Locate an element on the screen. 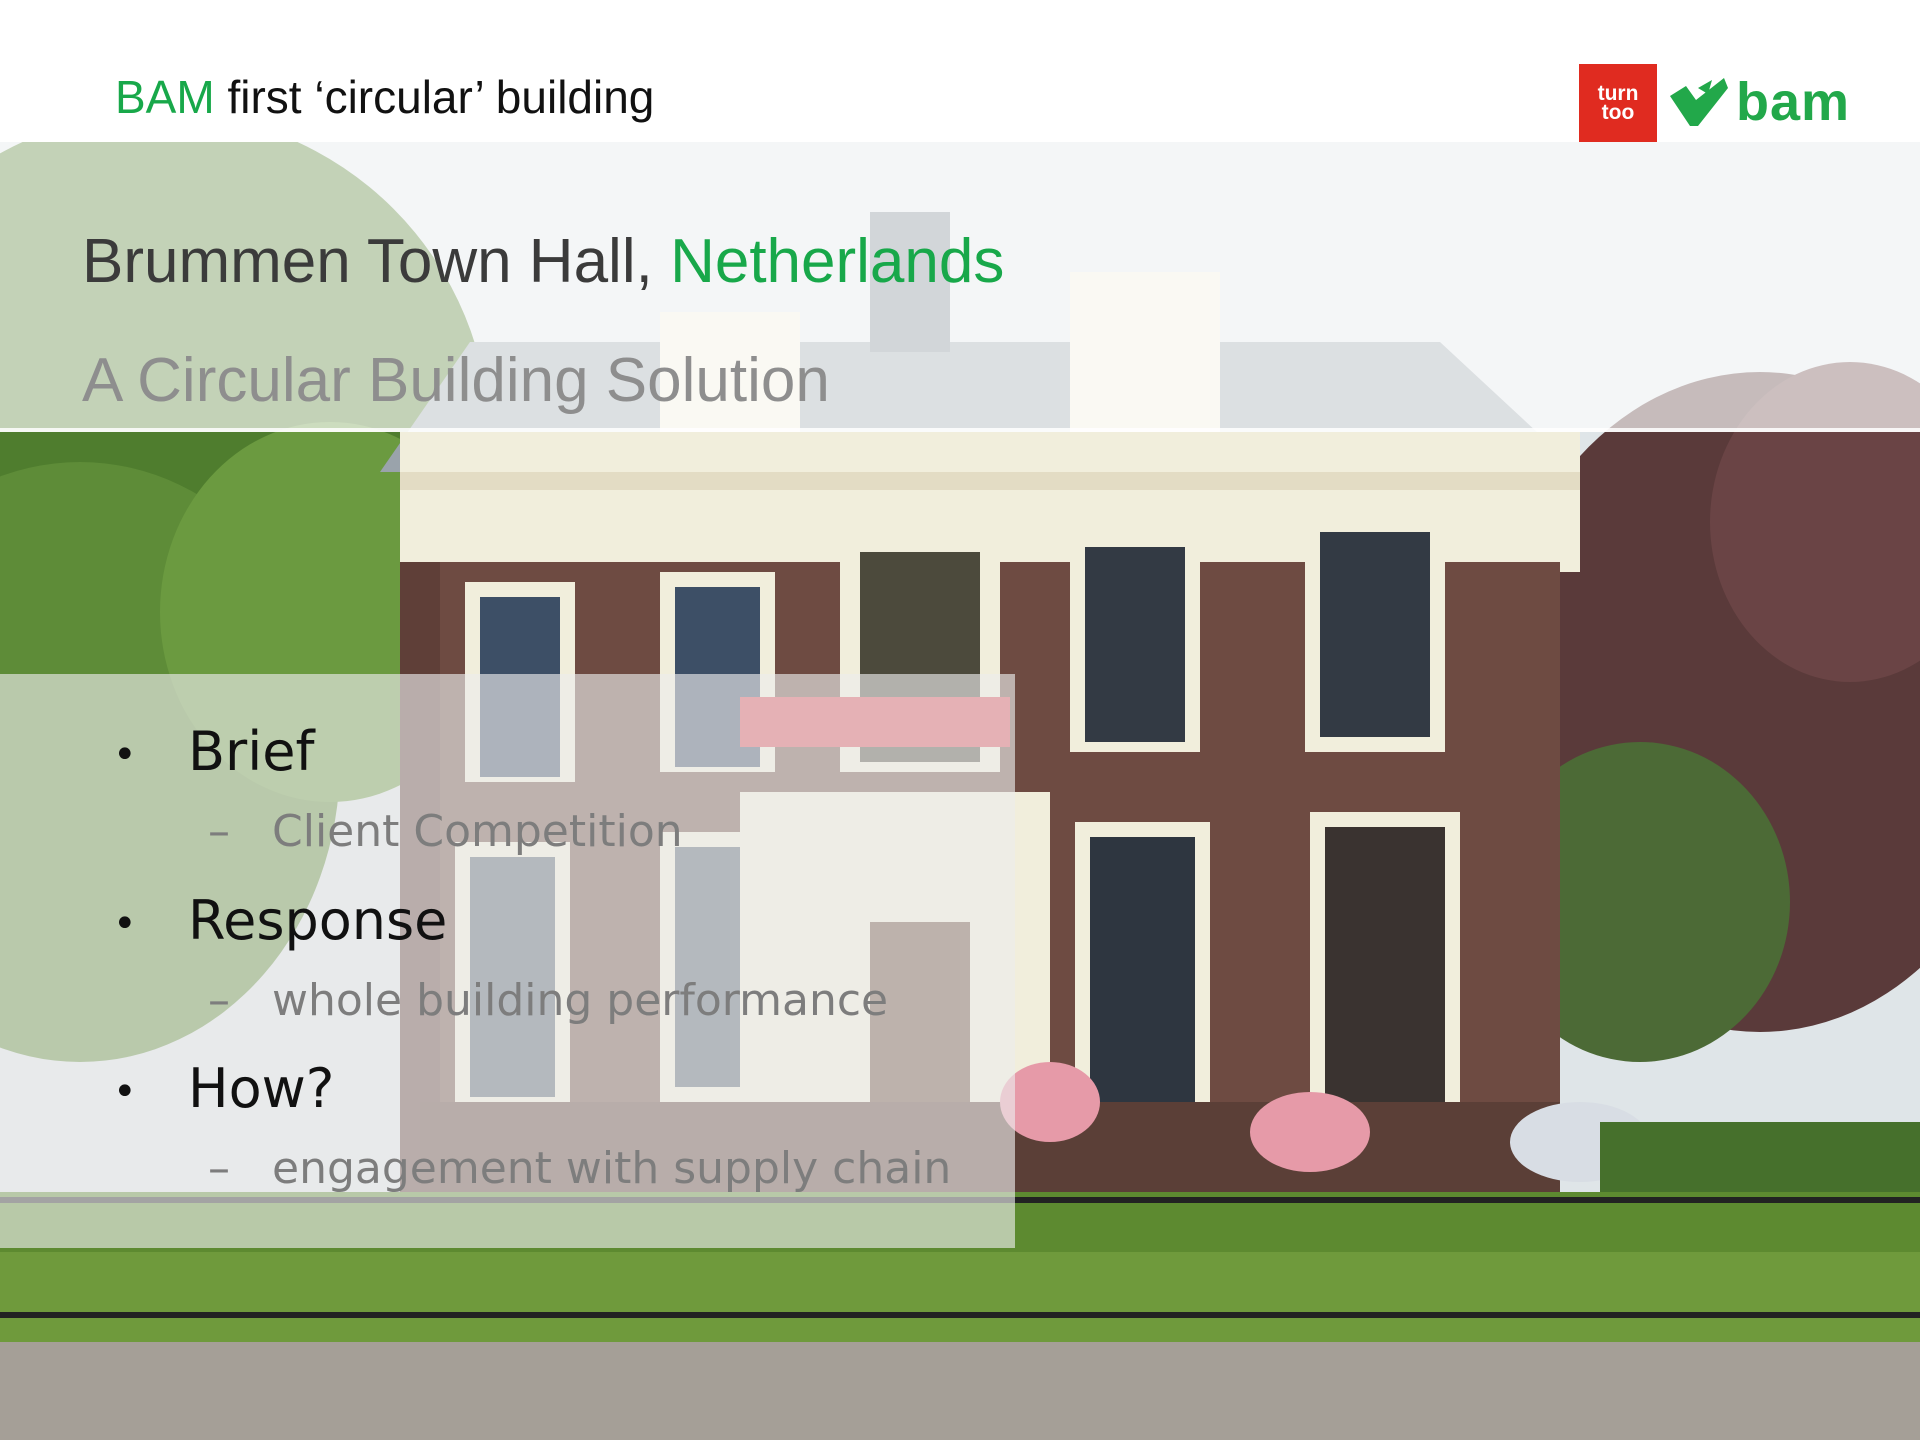 This screenshot has height=1440, width=1920. bullet-item: • Response is located at coordinates (280, 920).